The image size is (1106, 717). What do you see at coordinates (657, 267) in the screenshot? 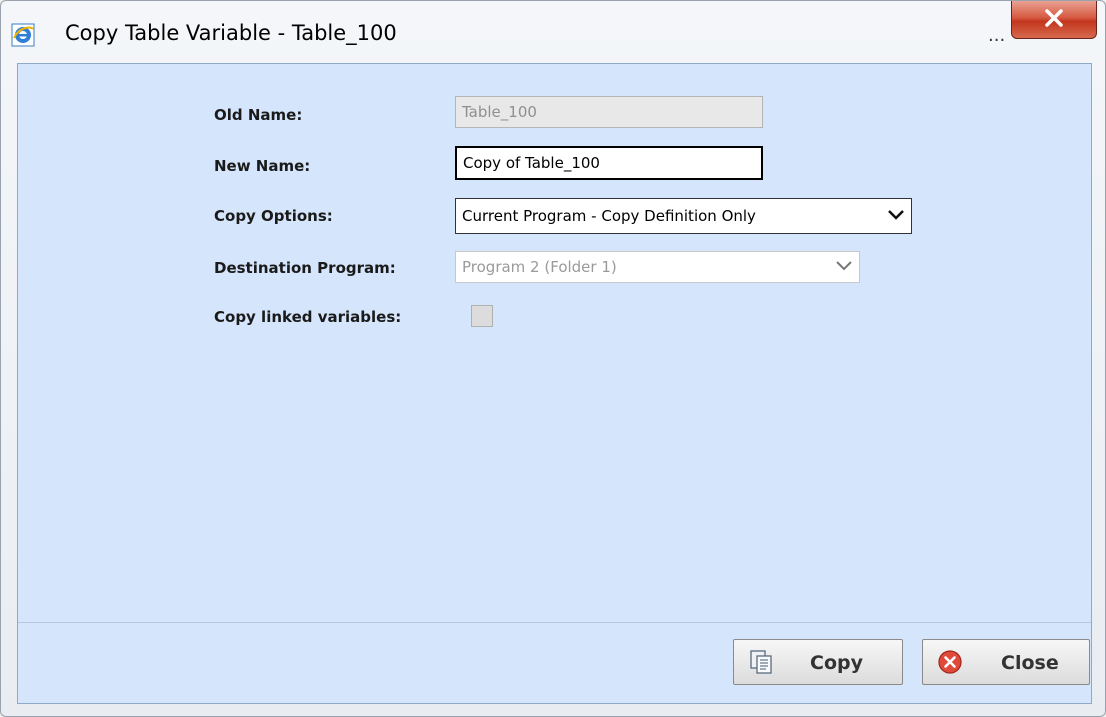
I see `destination-program-select: Program 2 (Folder 1)` at bounding box center [657, 267].